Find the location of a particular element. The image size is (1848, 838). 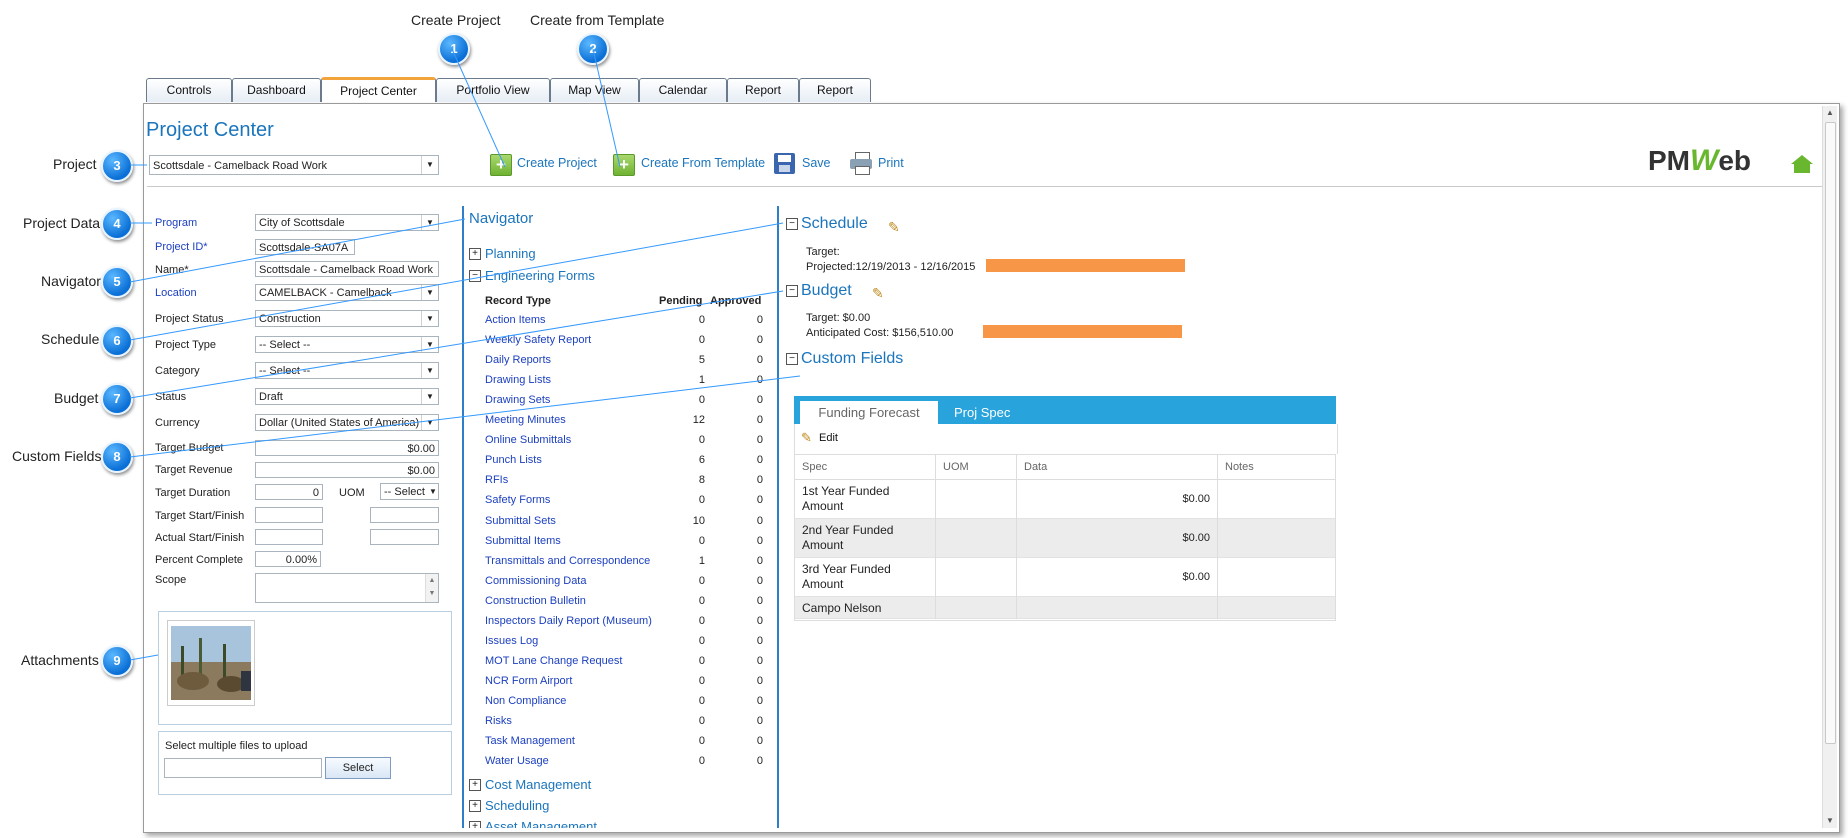

grid-column-header: Notes is located at coordinates (1276, 467).